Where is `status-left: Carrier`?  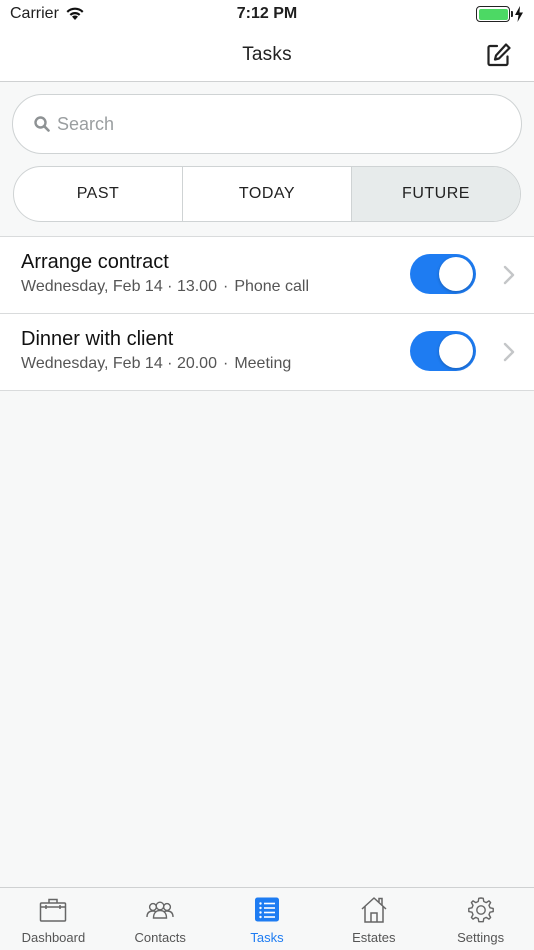
status-left: Carrier is located at coordinates (47, 14).